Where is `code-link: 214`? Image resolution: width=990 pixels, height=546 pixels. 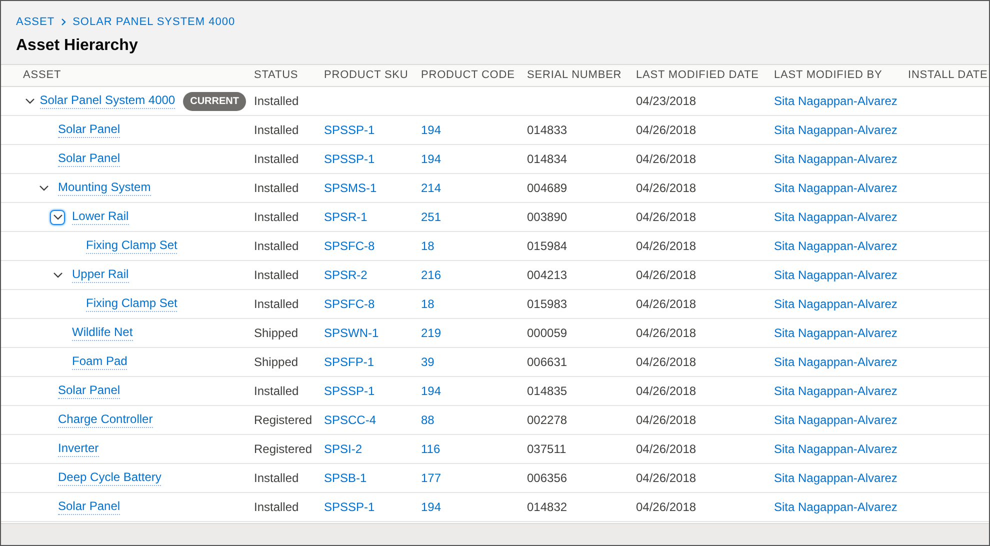
code-link: 214 is located at coordinates (431, 188).